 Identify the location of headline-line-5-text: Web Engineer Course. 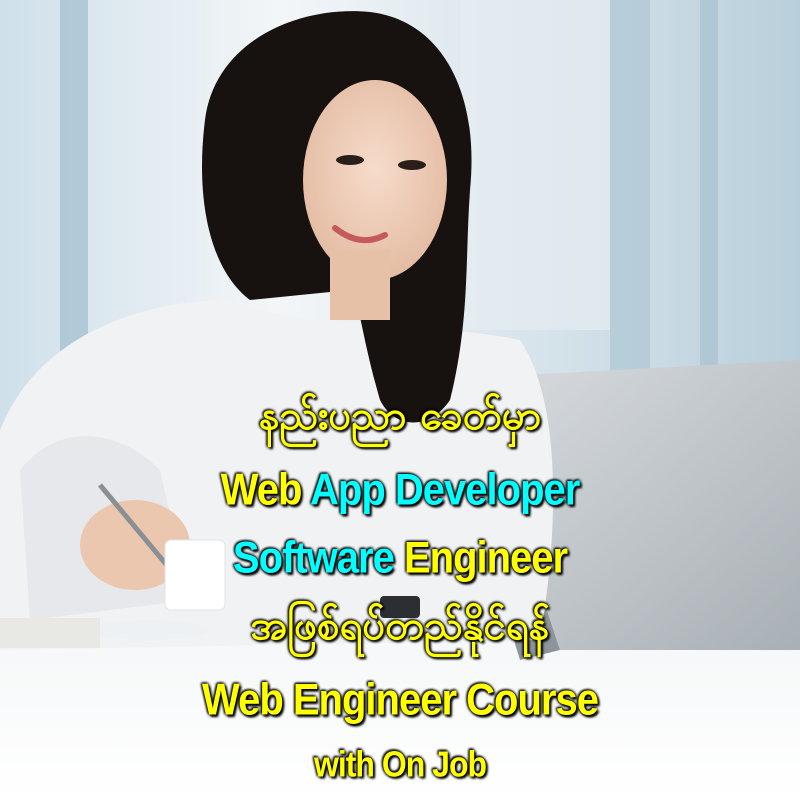
(400, 700).